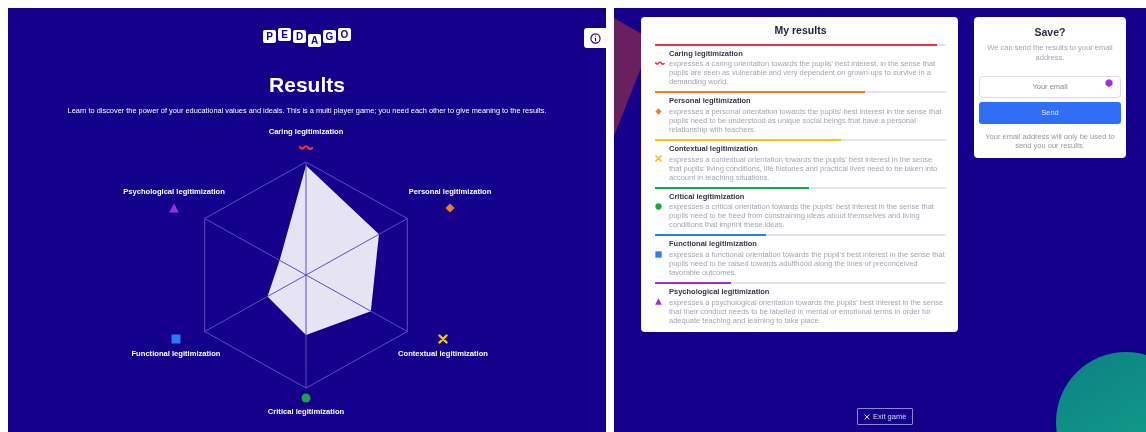 The image size is (1146, 432). Describe the element at coordinates (867, 416) in the screenshot. I see `close-icon` at that location.